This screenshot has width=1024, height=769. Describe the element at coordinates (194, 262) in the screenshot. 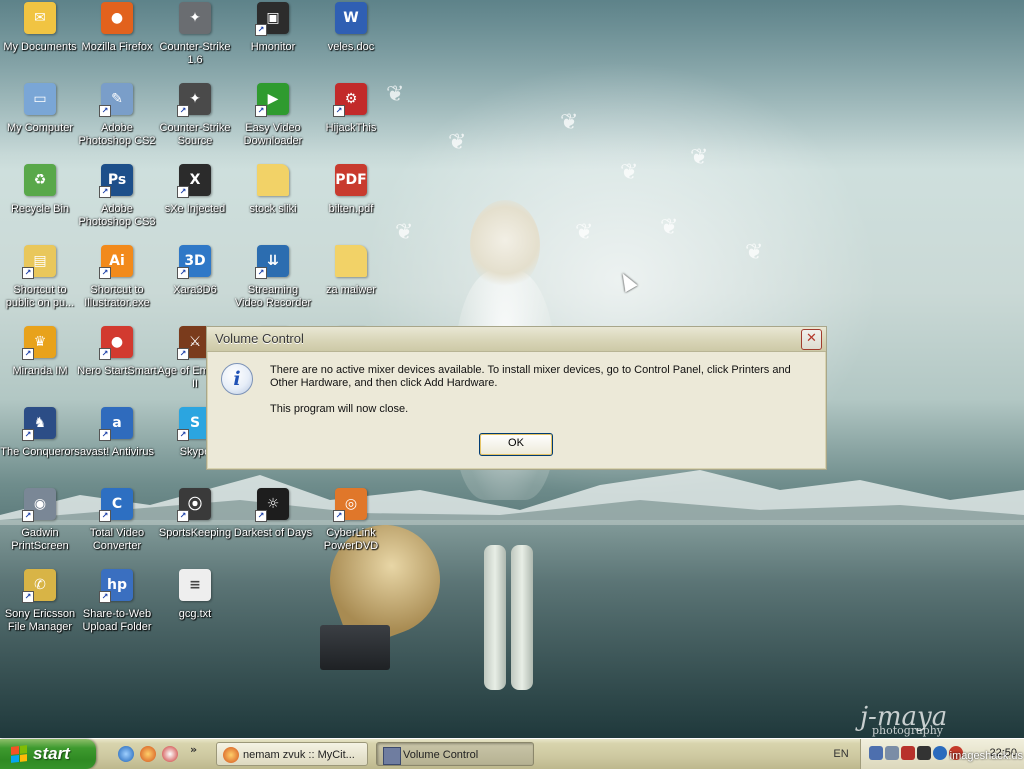

I see `xara3d-icon: 3D ↗` at that location.